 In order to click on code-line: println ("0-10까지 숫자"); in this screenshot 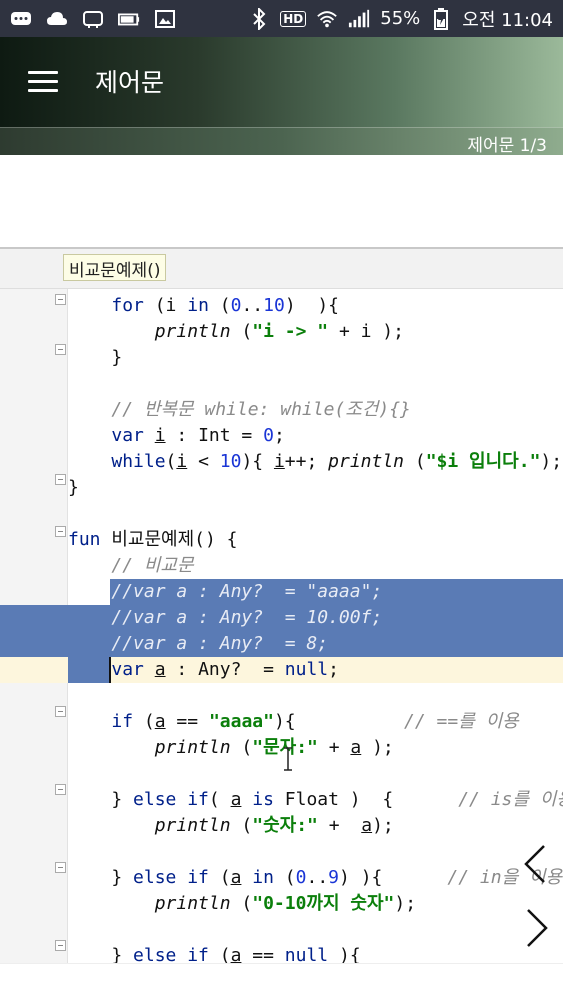, I will do `click(285, 903)`.